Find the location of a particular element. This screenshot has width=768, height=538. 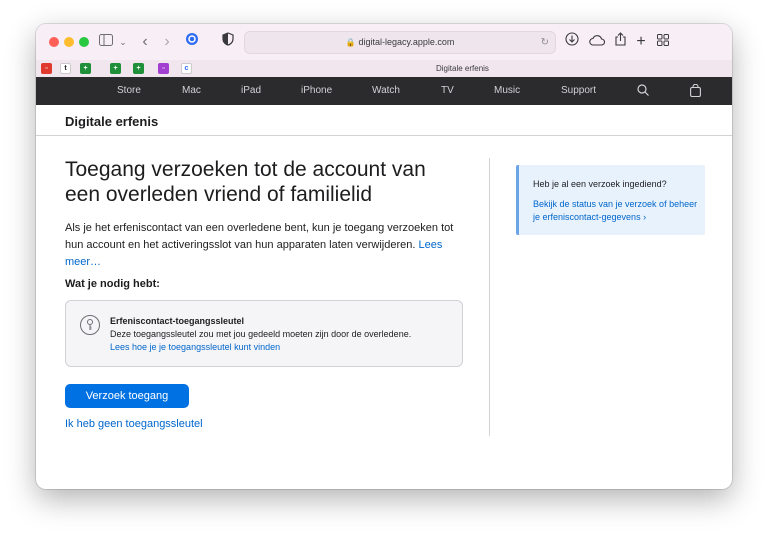

tab-bar: ▫ t + + + ▫ c Digitale erfenis is located at coordinates (384, 69).